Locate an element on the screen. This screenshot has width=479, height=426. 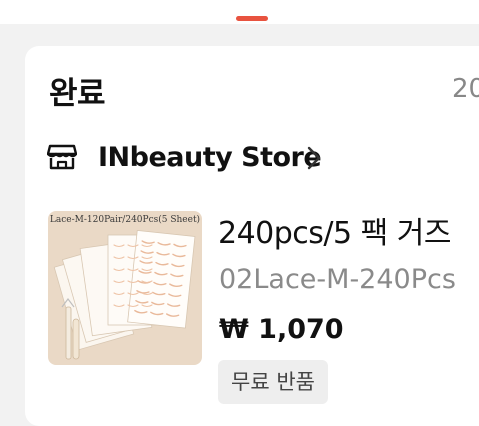
product-thumbnail: Lace-M-120Pair/240Pcs(5 Sheet) is located at coordinates (125, 288).